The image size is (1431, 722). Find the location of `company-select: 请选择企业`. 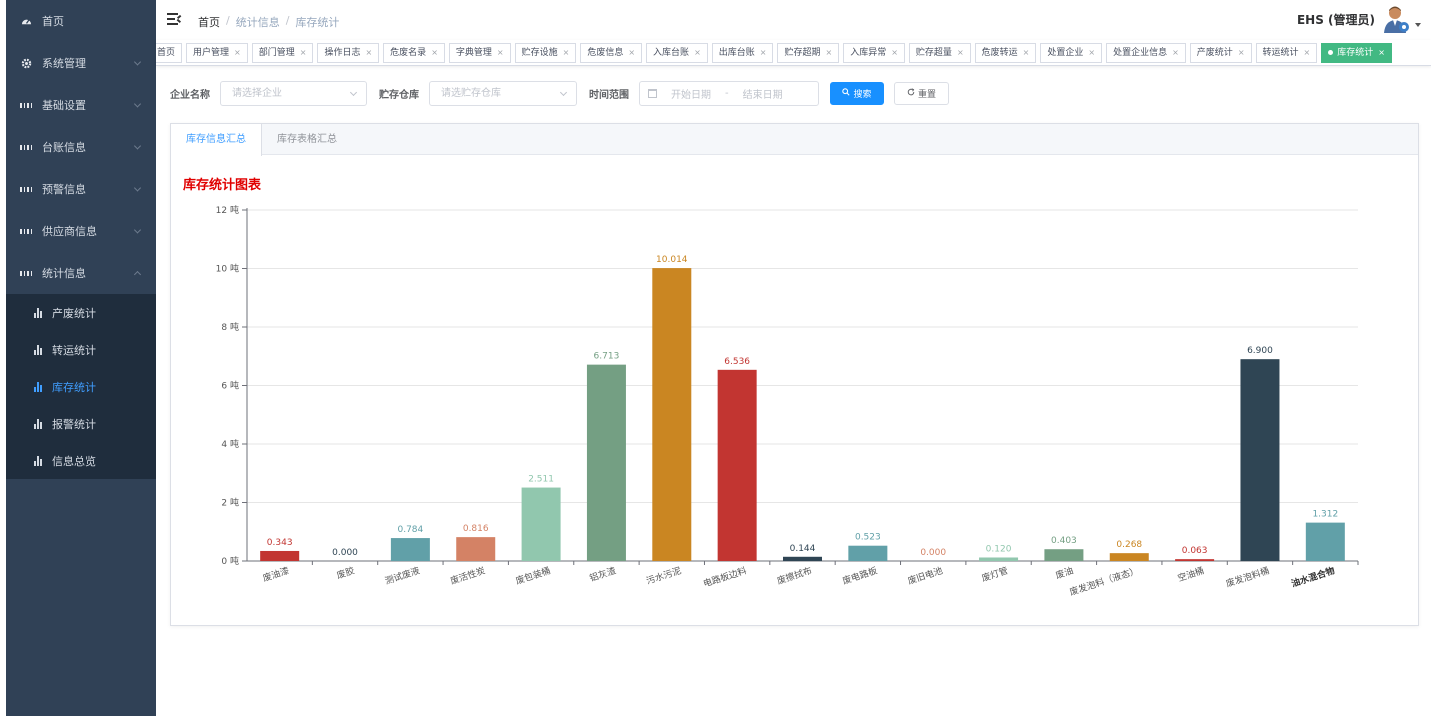

company-select: 请选择企业 is located at coordinates (293, 93).